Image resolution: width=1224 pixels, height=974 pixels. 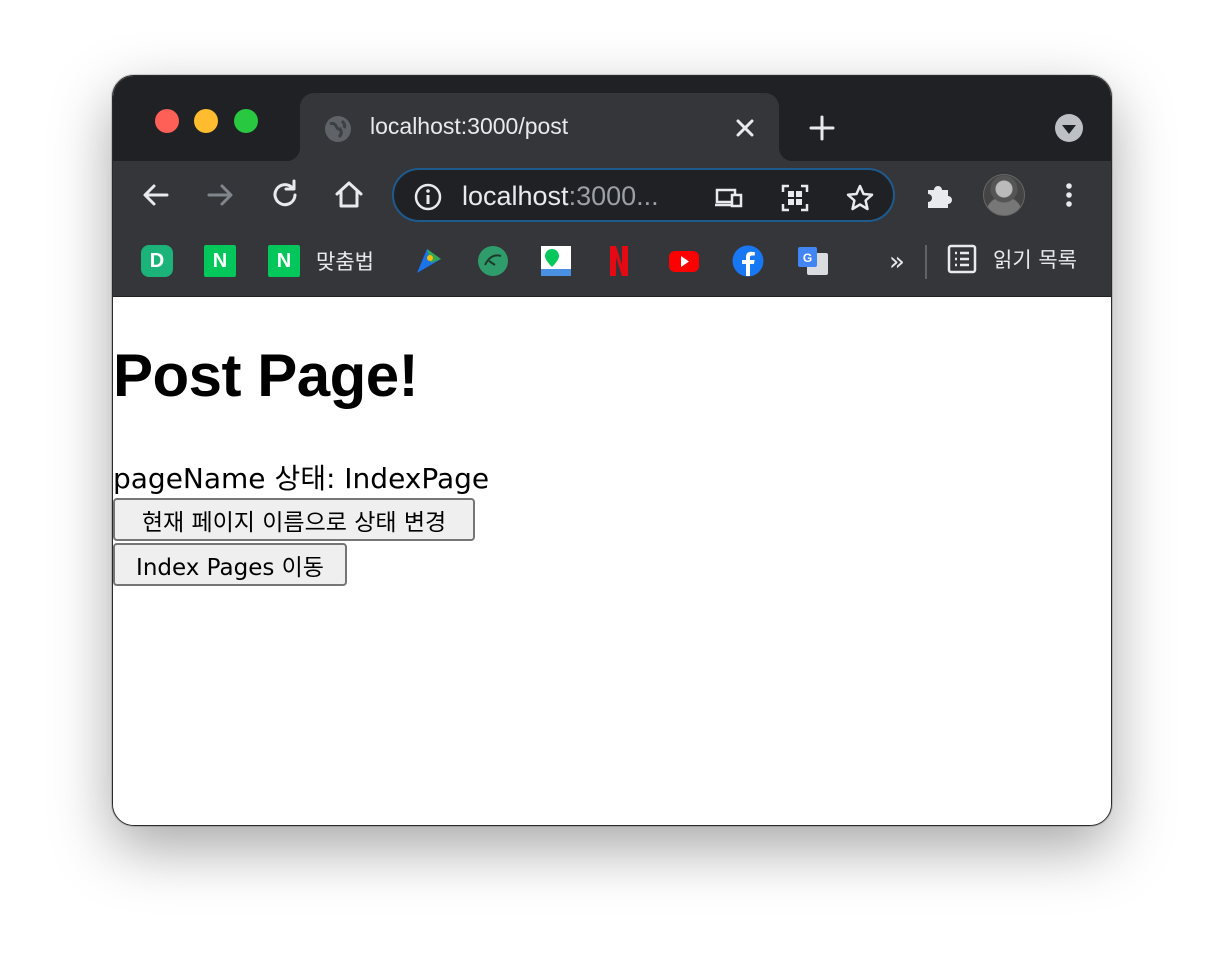 I want to click on zoom-window-button, so click(x=246, y=121).